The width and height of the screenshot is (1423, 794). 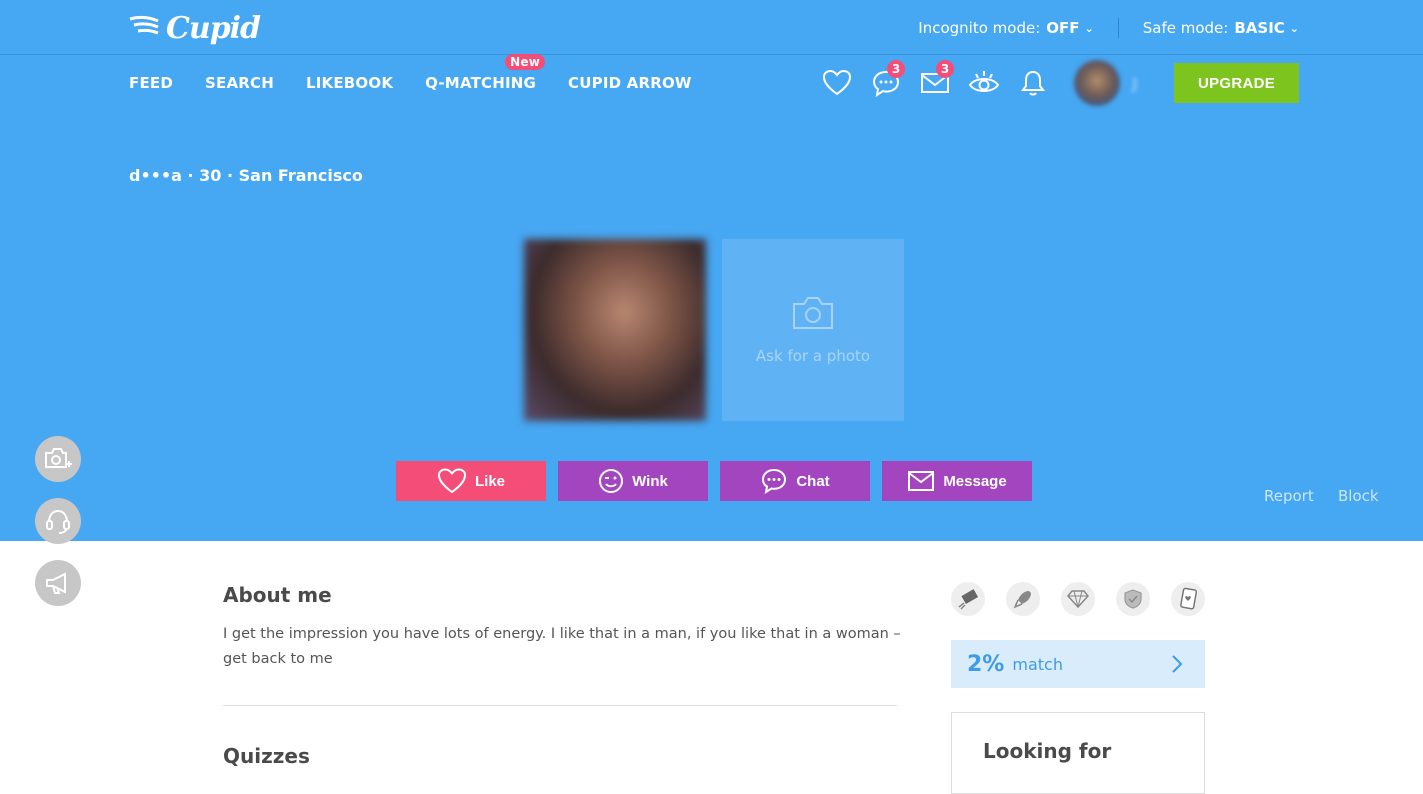 I want to click on profile-actions: Like Wink Chat Message, so click(x=720, y=481).